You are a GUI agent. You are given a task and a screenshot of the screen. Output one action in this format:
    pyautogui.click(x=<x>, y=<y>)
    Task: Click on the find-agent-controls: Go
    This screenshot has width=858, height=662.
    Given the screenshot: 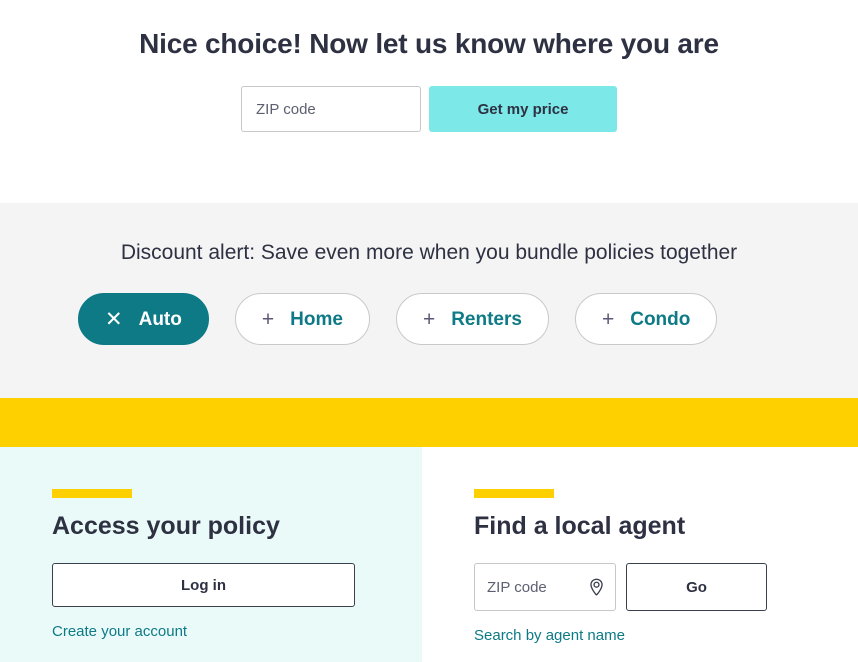 What is the action you would take?
    pyautogui.click(x=666, y=587)
    